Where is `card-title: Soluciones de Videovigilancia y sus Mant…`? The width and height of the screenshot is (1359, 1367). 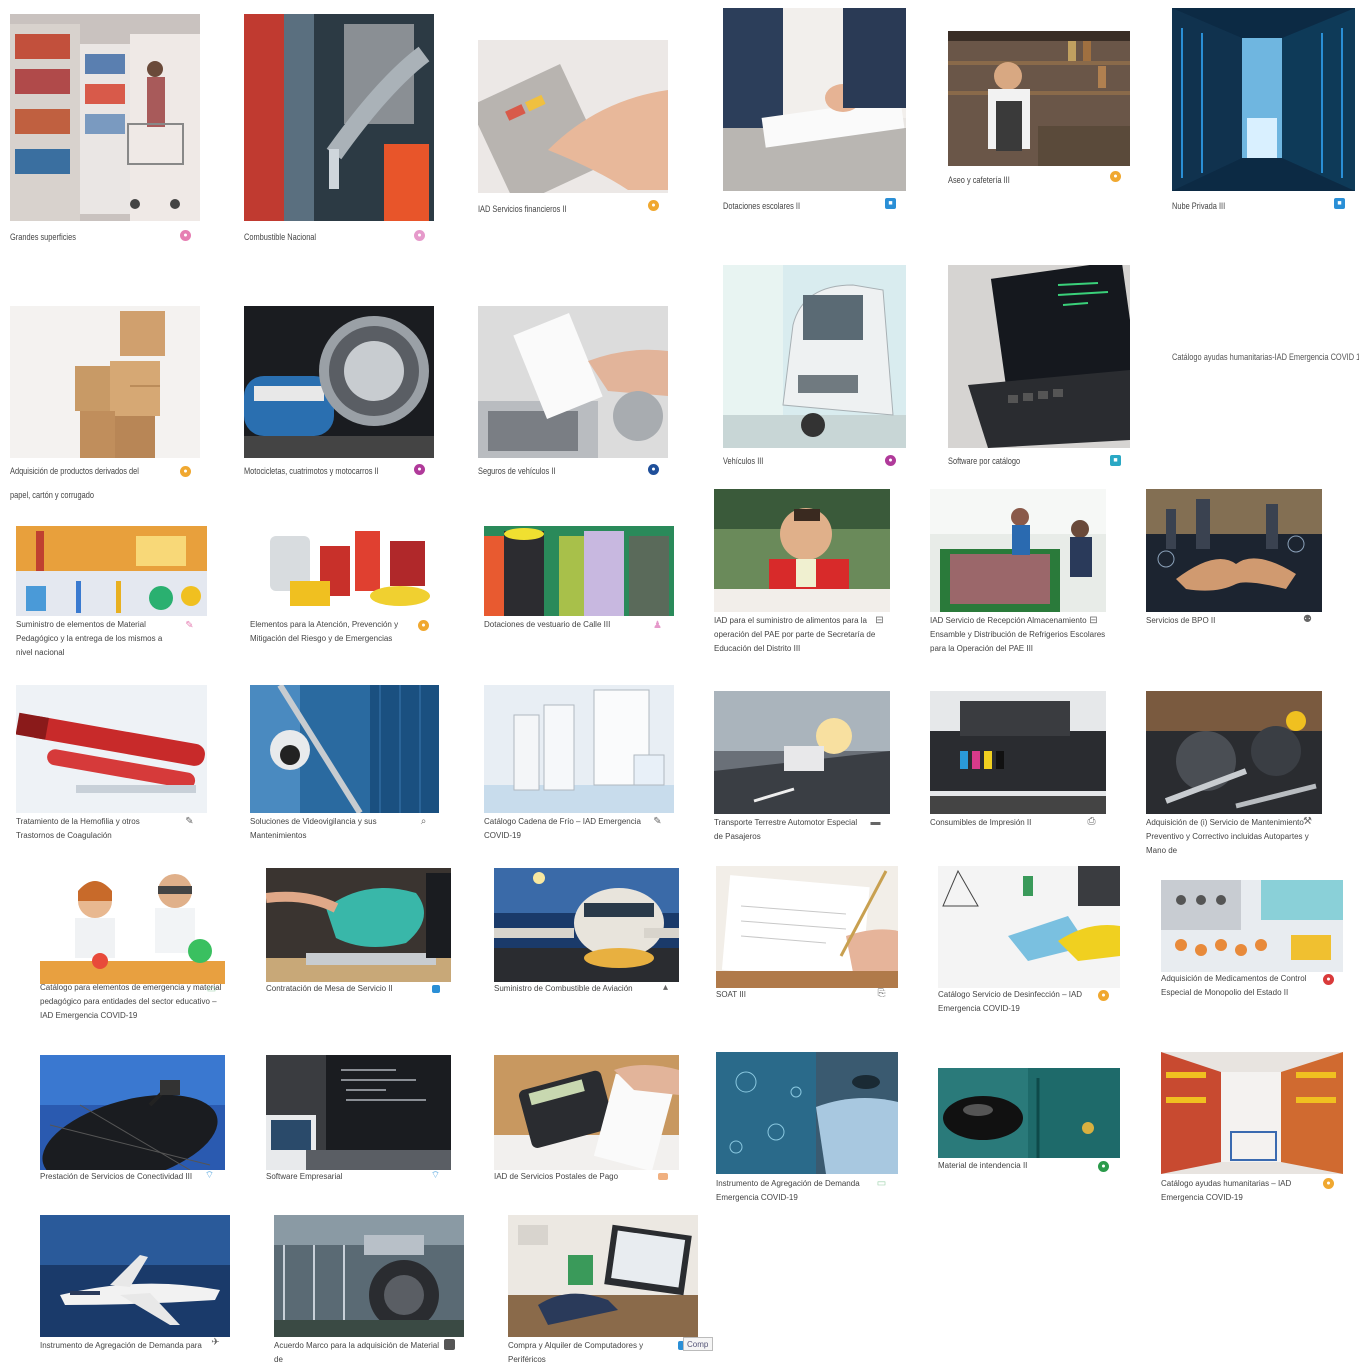 card-title: Soluciones de Videovigilancia y sus Mant… is located at coordinates (313, 828).